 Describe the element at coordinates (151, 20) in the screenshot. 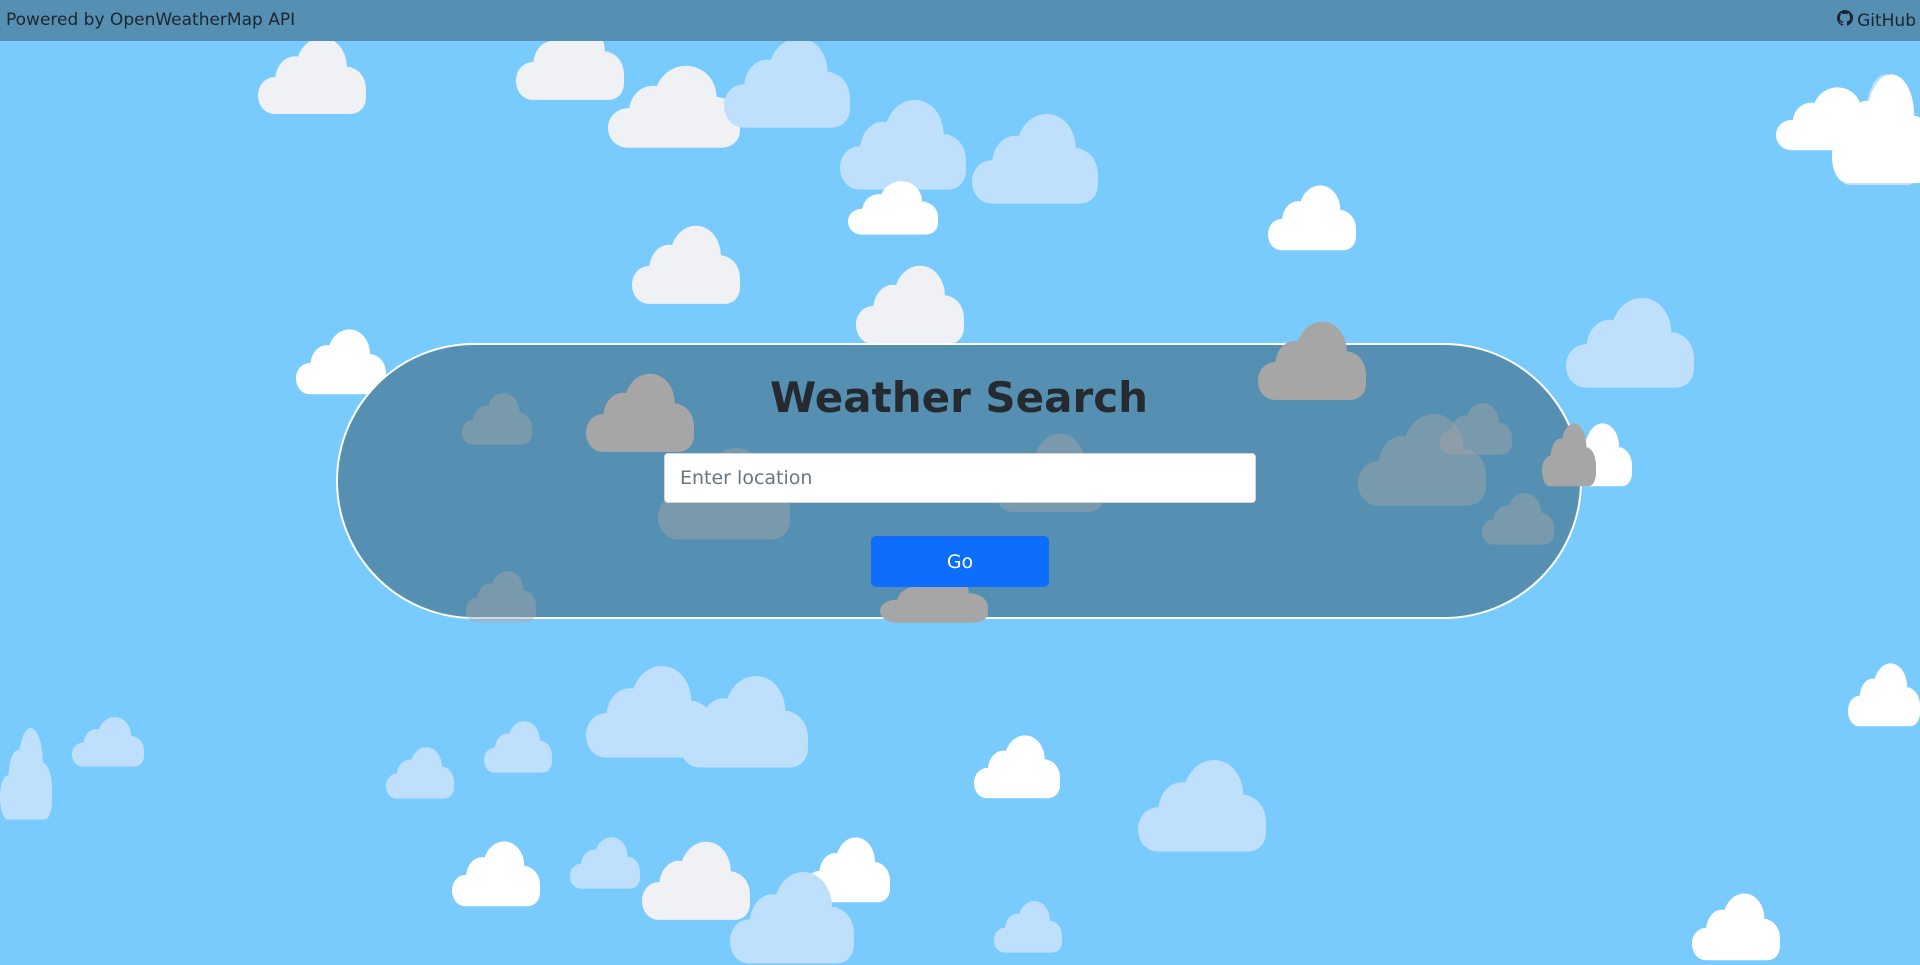

I see `powered-by-text: Powered by OpenWeatherMap API` at that location.